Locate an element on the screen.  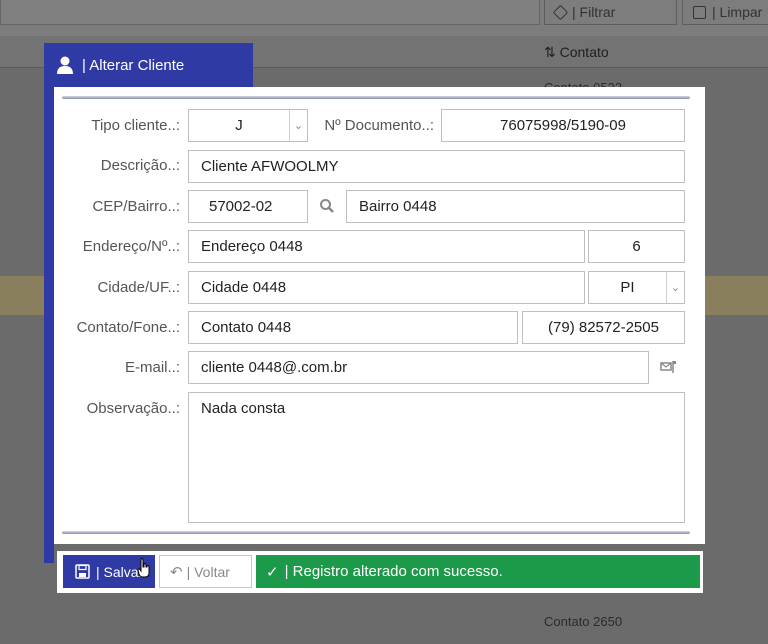
endereco-label: Endereço/Nº..: is located at coordinates (131, 246).